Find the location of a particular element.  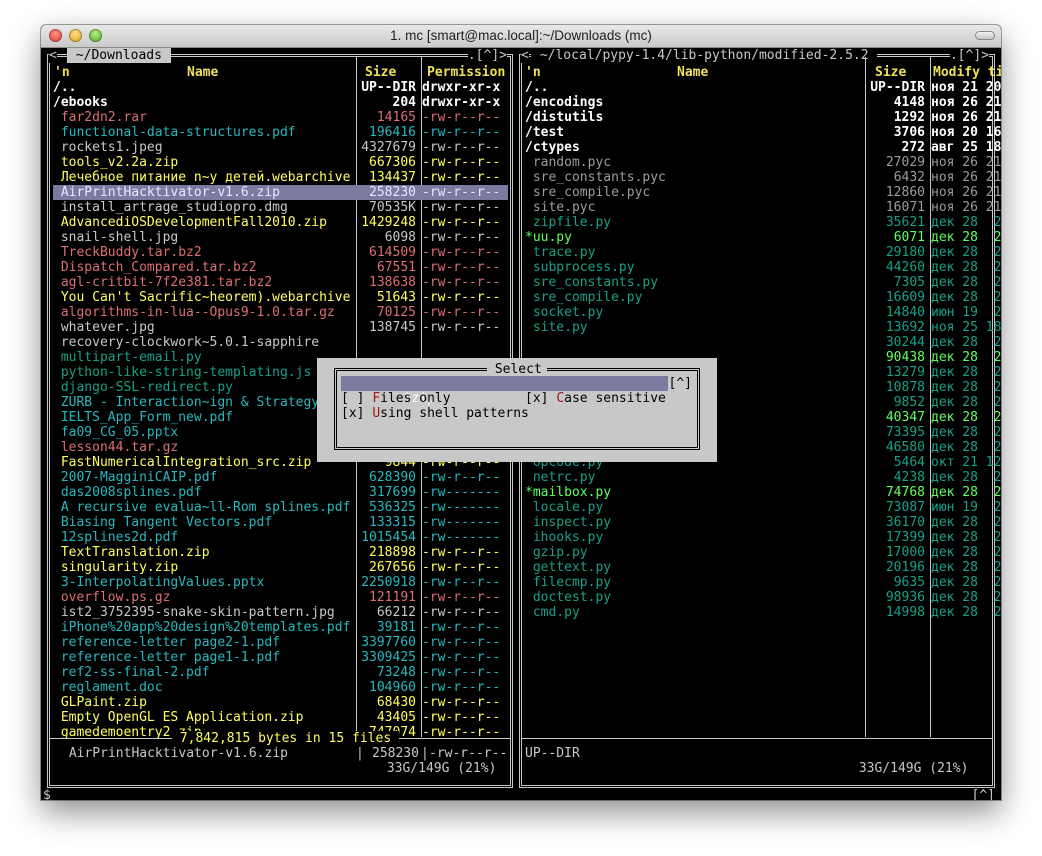

left-header-name: Name is located at coordinates (202, 72).